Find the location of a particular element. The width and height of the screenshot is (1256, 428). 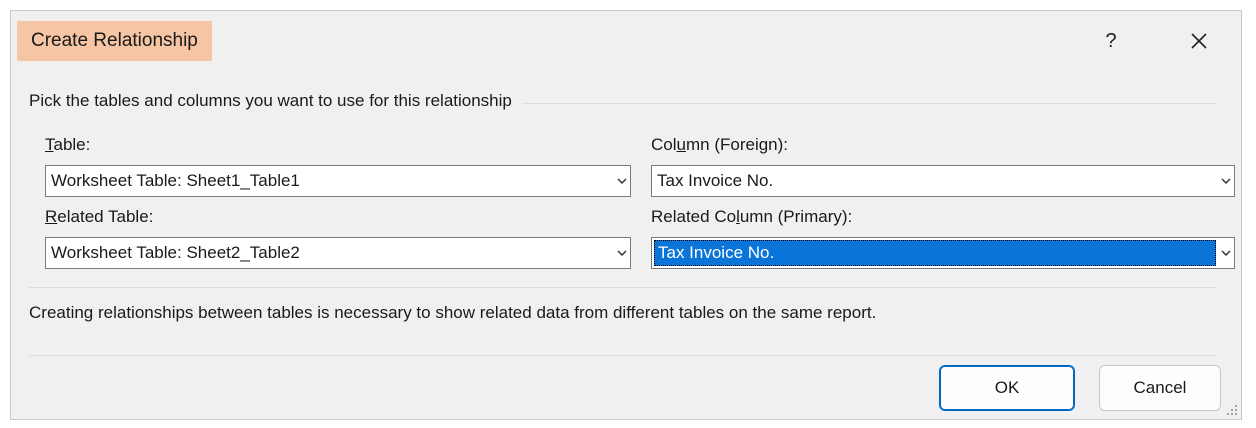

ok-button: OK is located at coordinates (1007, 388).